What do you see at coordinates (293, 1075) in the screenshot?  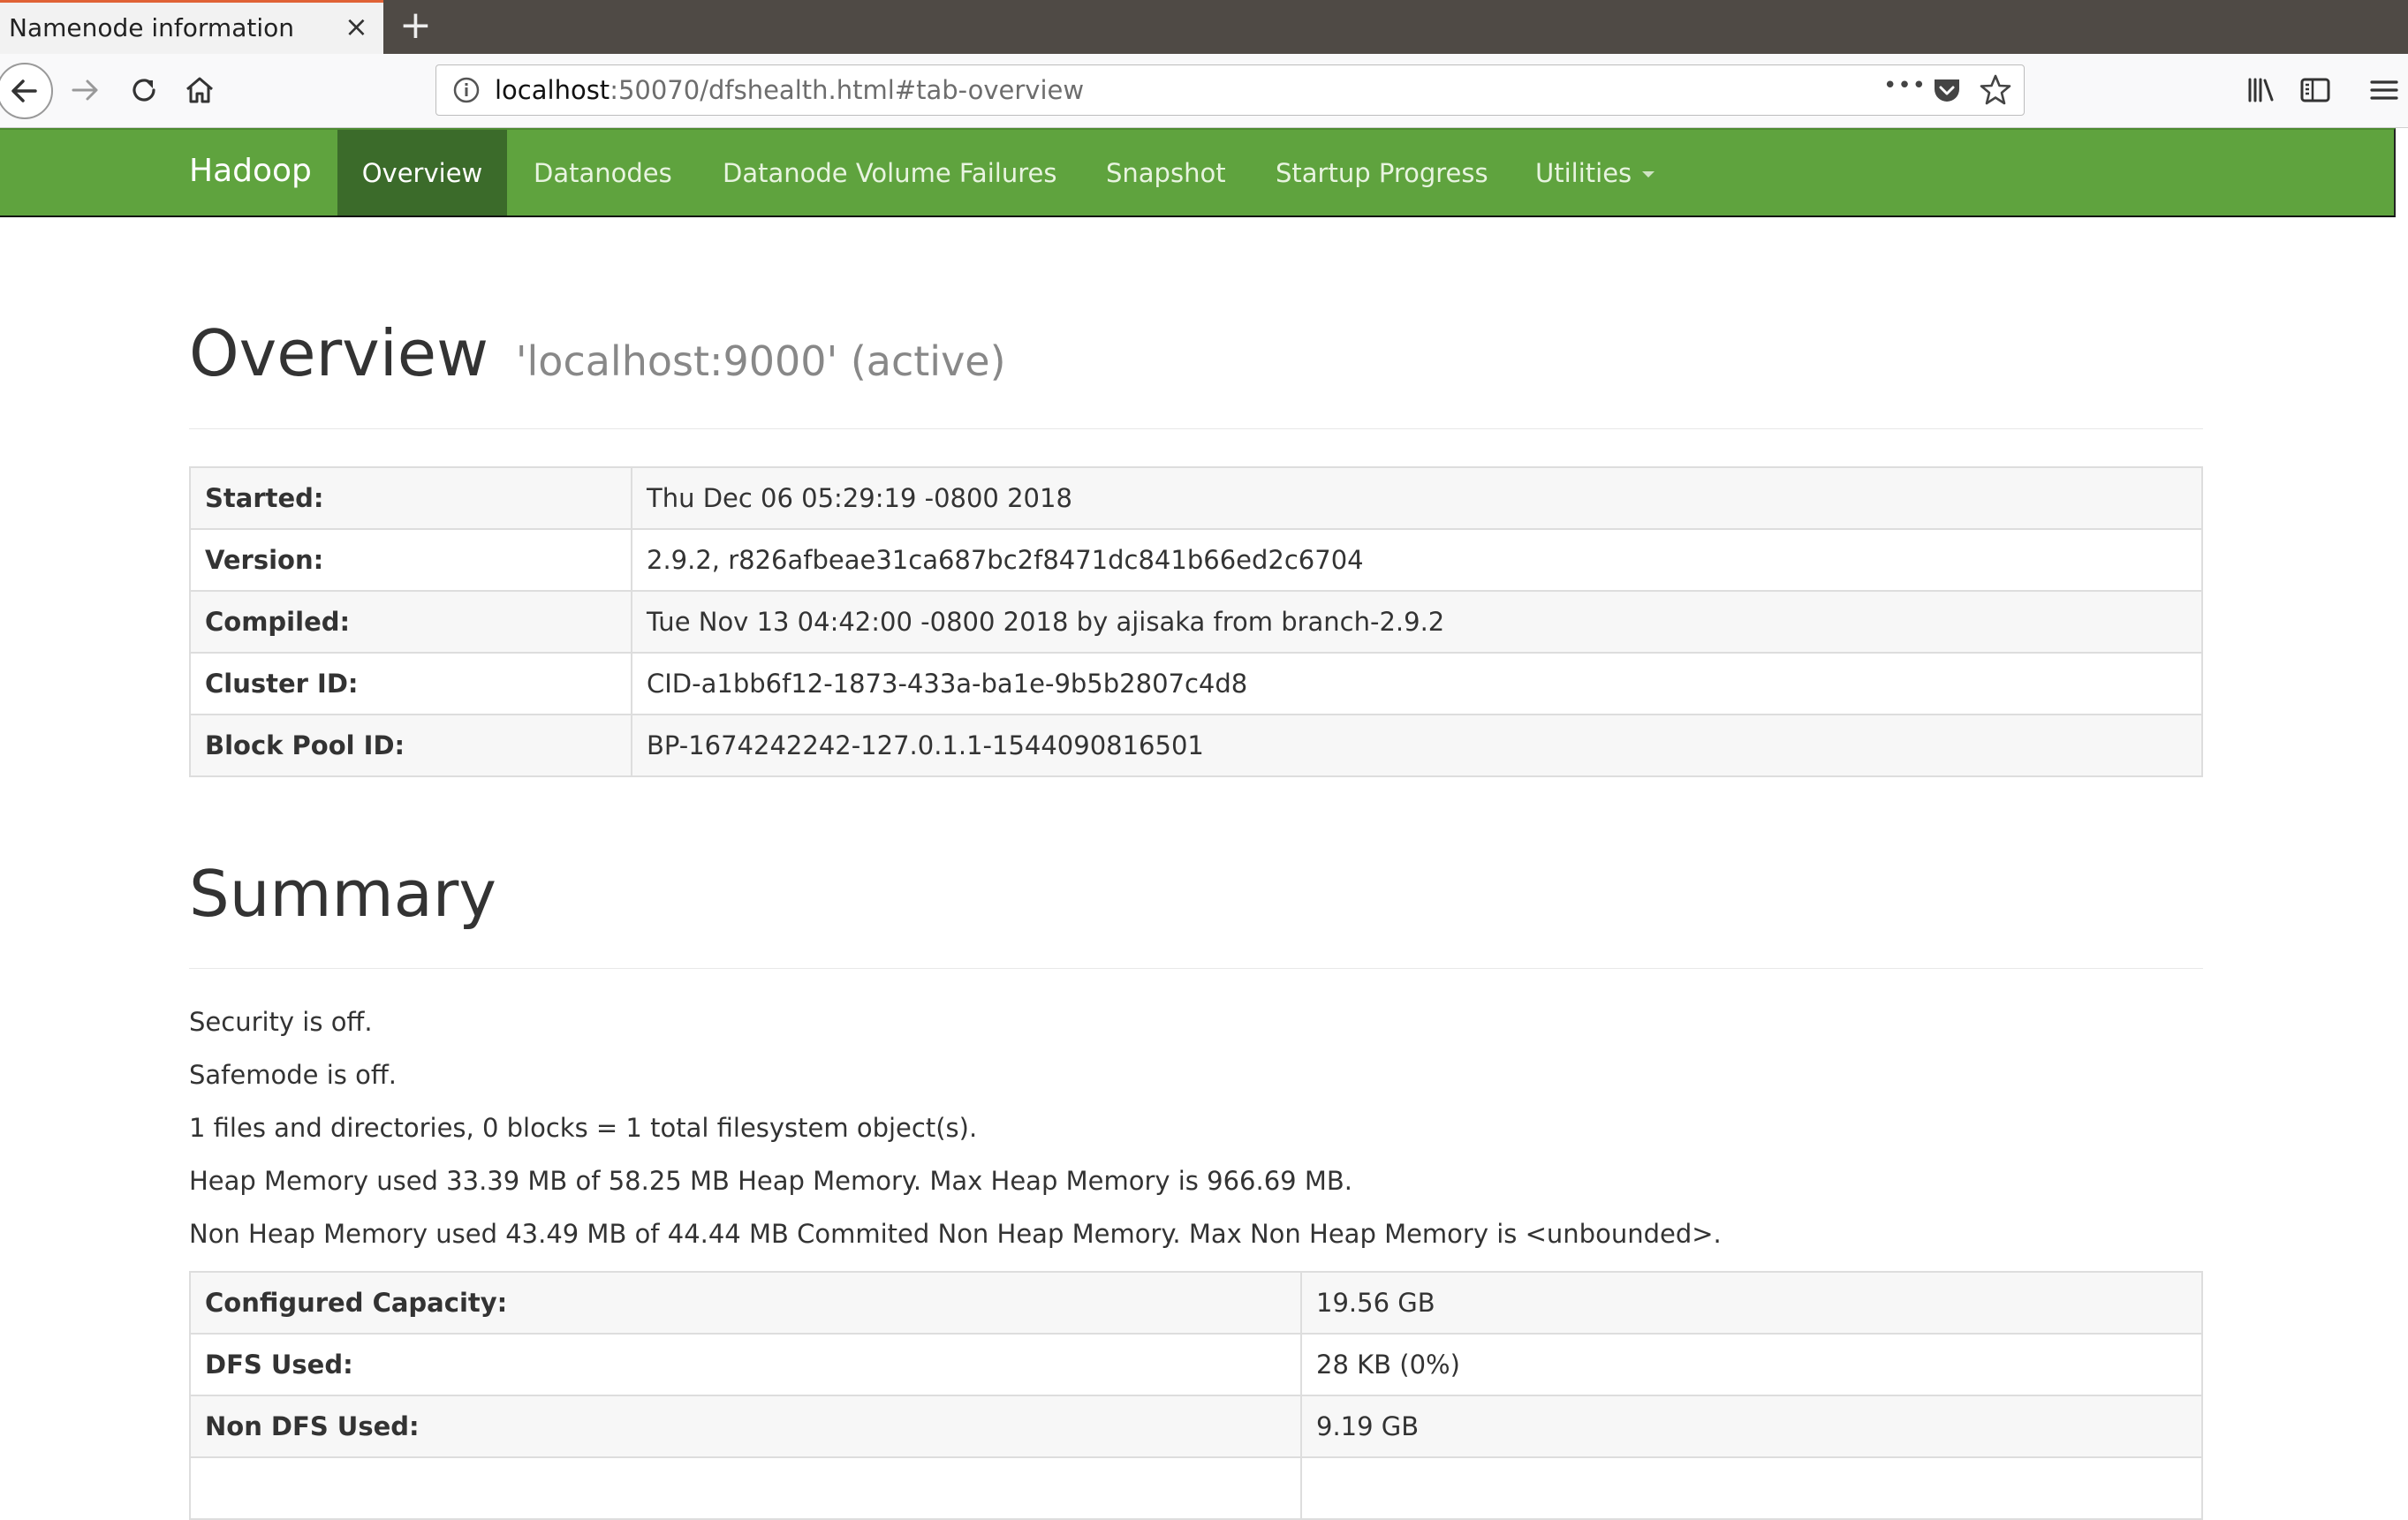 I see `summary-line: Safemode is off.` at bounding box center [293, 1075].